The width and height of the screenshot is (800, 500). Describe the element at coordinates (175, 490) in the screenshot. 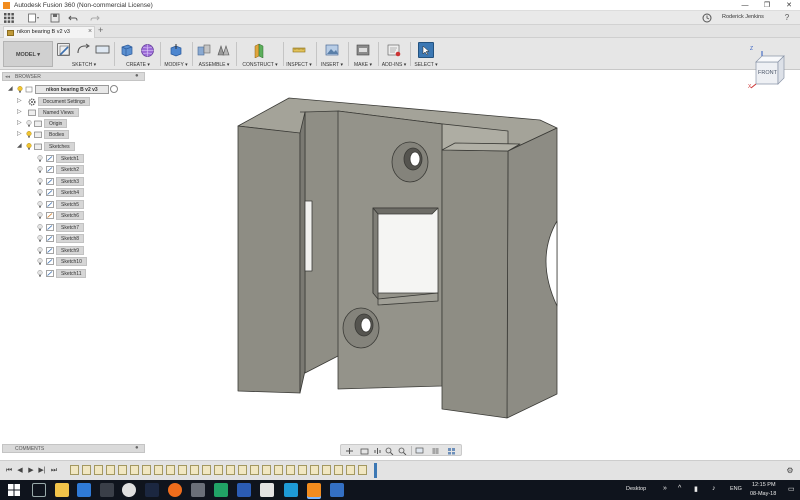

I see `firefox-icon` at that location.